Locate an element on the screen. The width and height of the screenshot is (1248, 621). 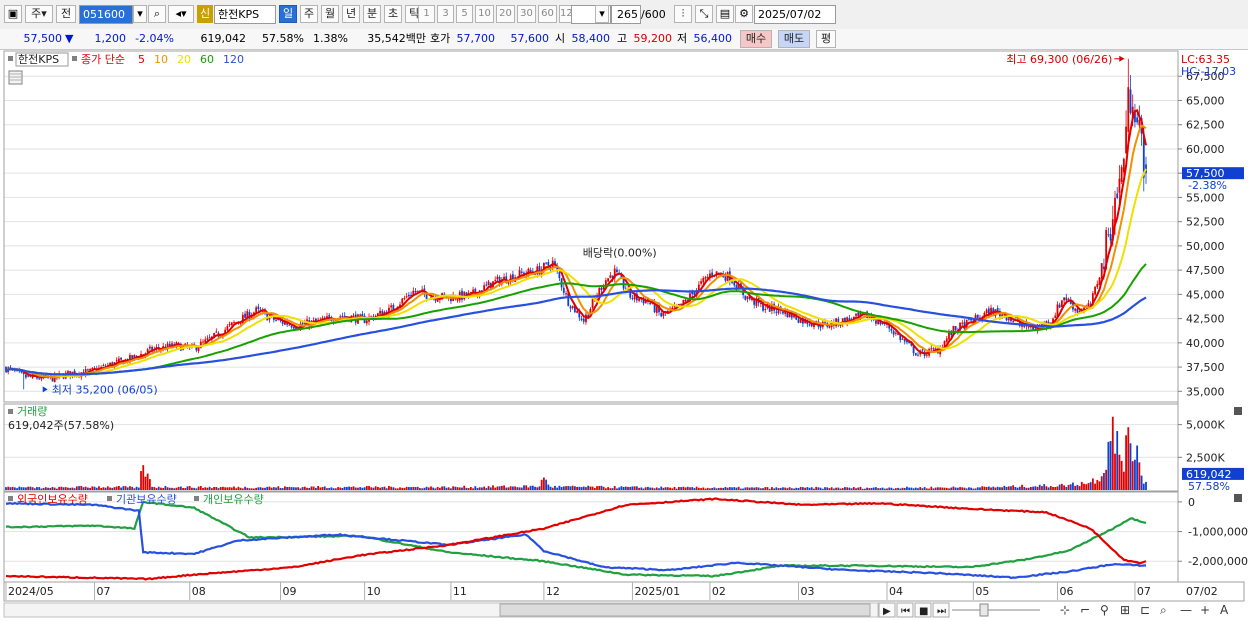
candle-icon: ⫶ is located at coordinates (683, 14).